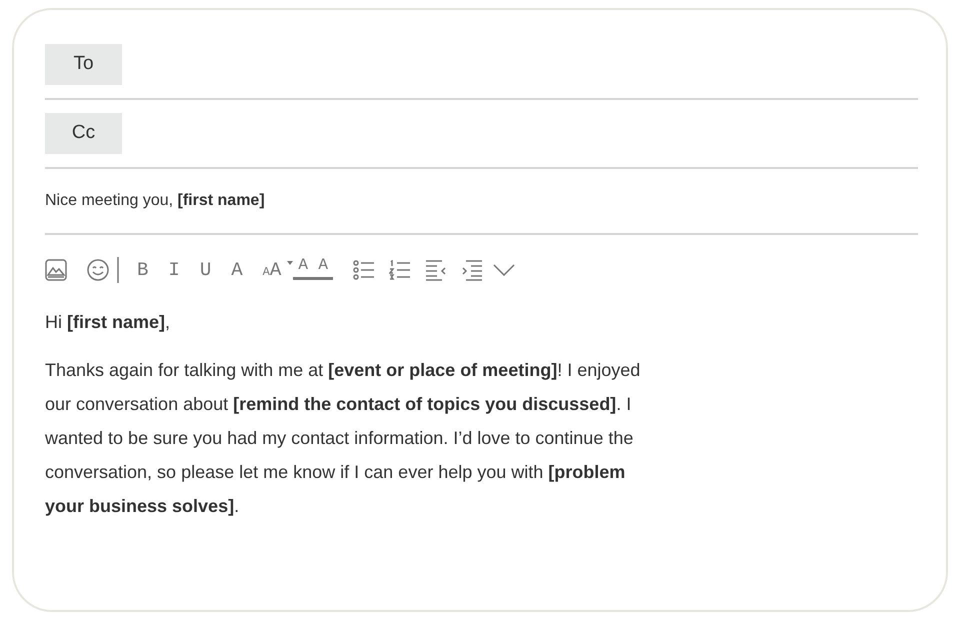 Image resolution: width=958 pixels, height=619 pixels. I want to click on smiley-icon, so click(98, 270).